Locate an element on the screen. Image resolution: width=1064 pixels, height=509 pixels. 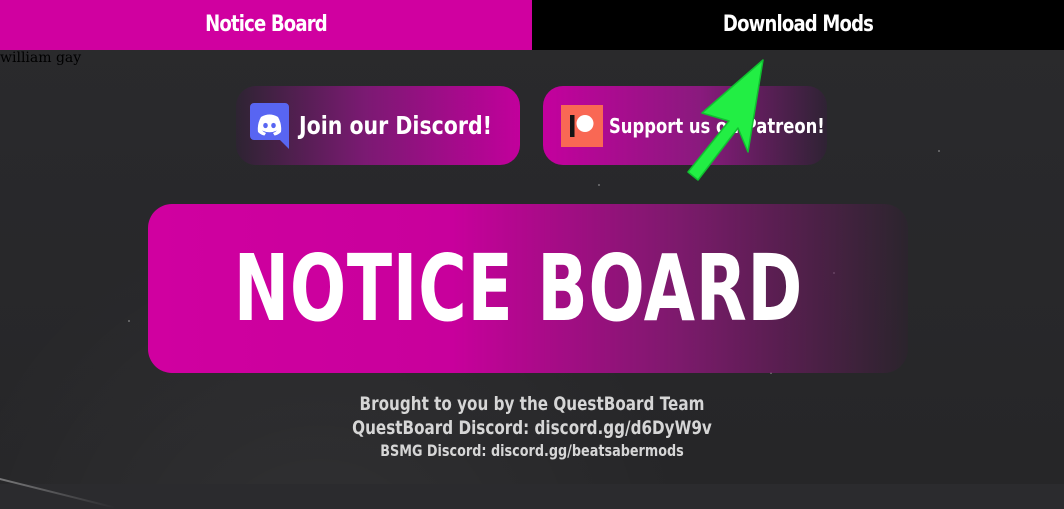
caption-text: william gay is located at coordinates (41, 58).